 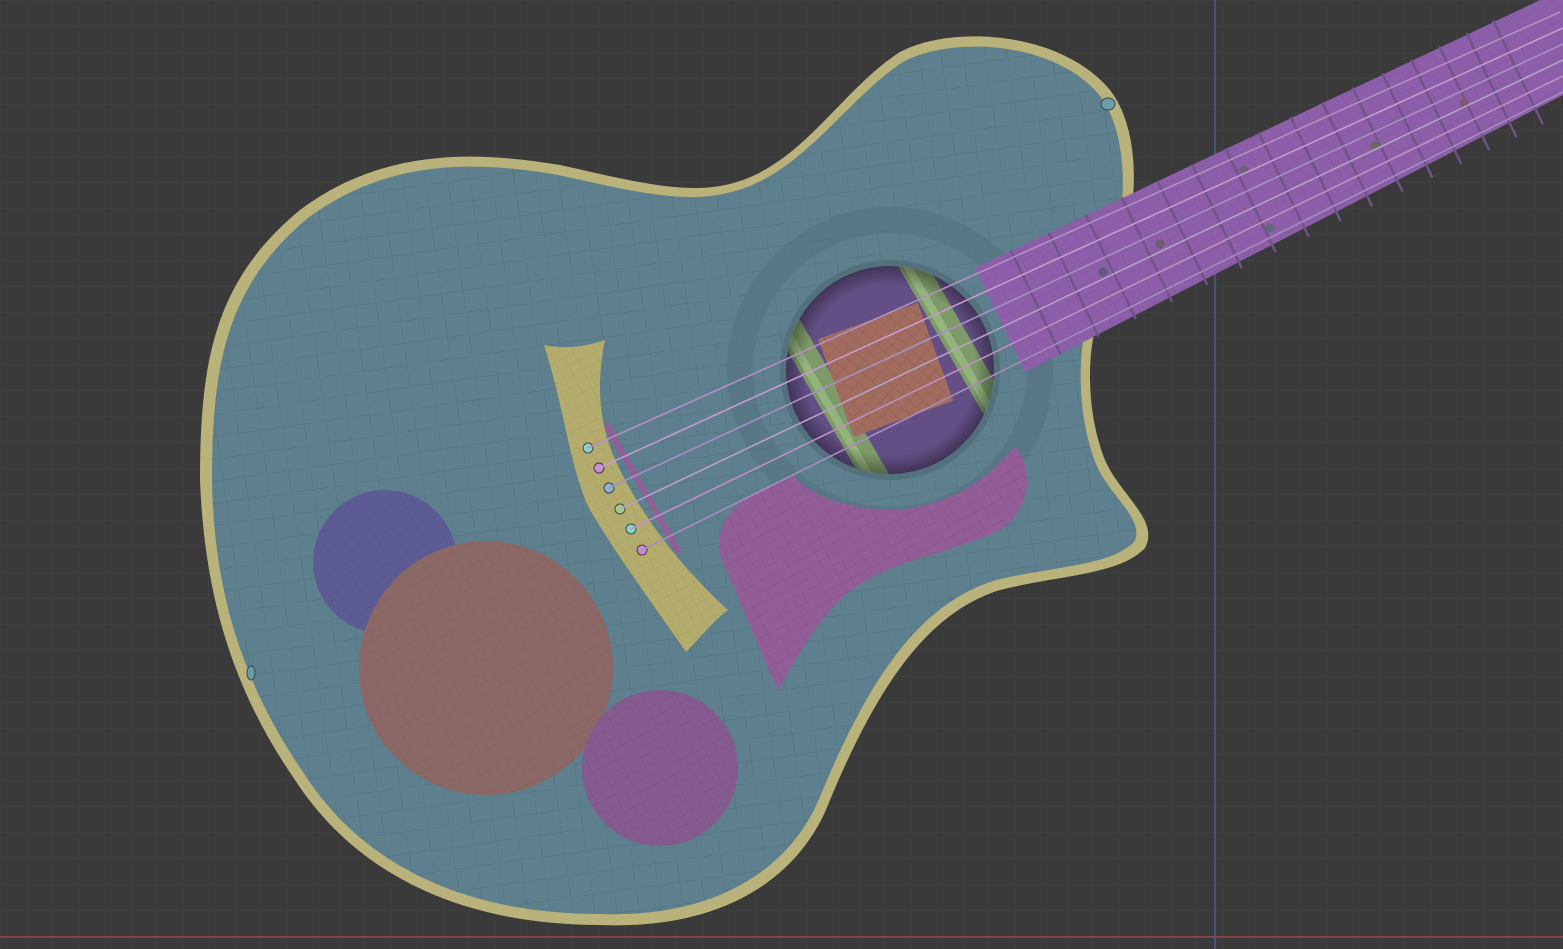 I want to click on disc-orange-mesh, so click(x=486, y=668).